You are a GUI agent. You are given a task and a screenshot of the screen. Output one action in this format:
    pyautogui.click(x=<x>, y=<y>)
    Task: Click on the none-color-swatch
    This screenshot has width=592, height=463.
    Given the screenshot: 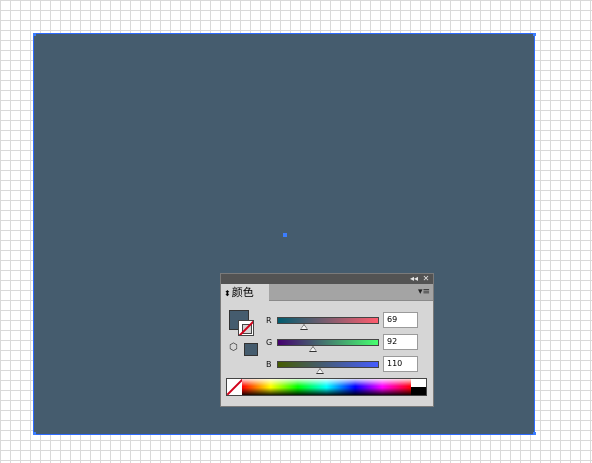 What is the action you would take?
    pyautogui.click(x=234, y=387)
    